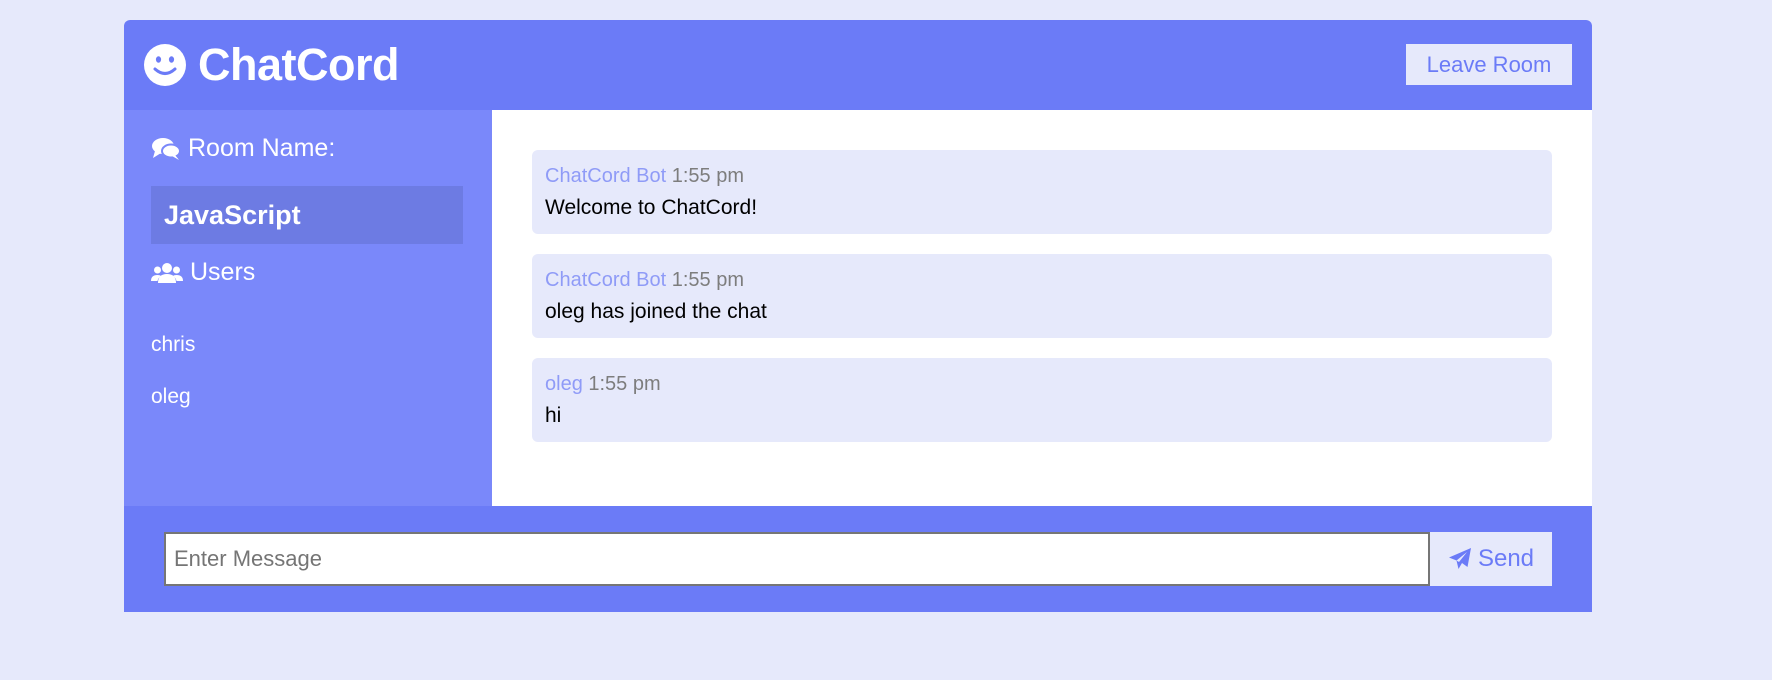 Image resolution: width=1772 pixels, height=680 pixels. What do you see at coordinates (1506, 558) in the screenshot?
I see `send-label: Send` at bounding box center [1506, 558].